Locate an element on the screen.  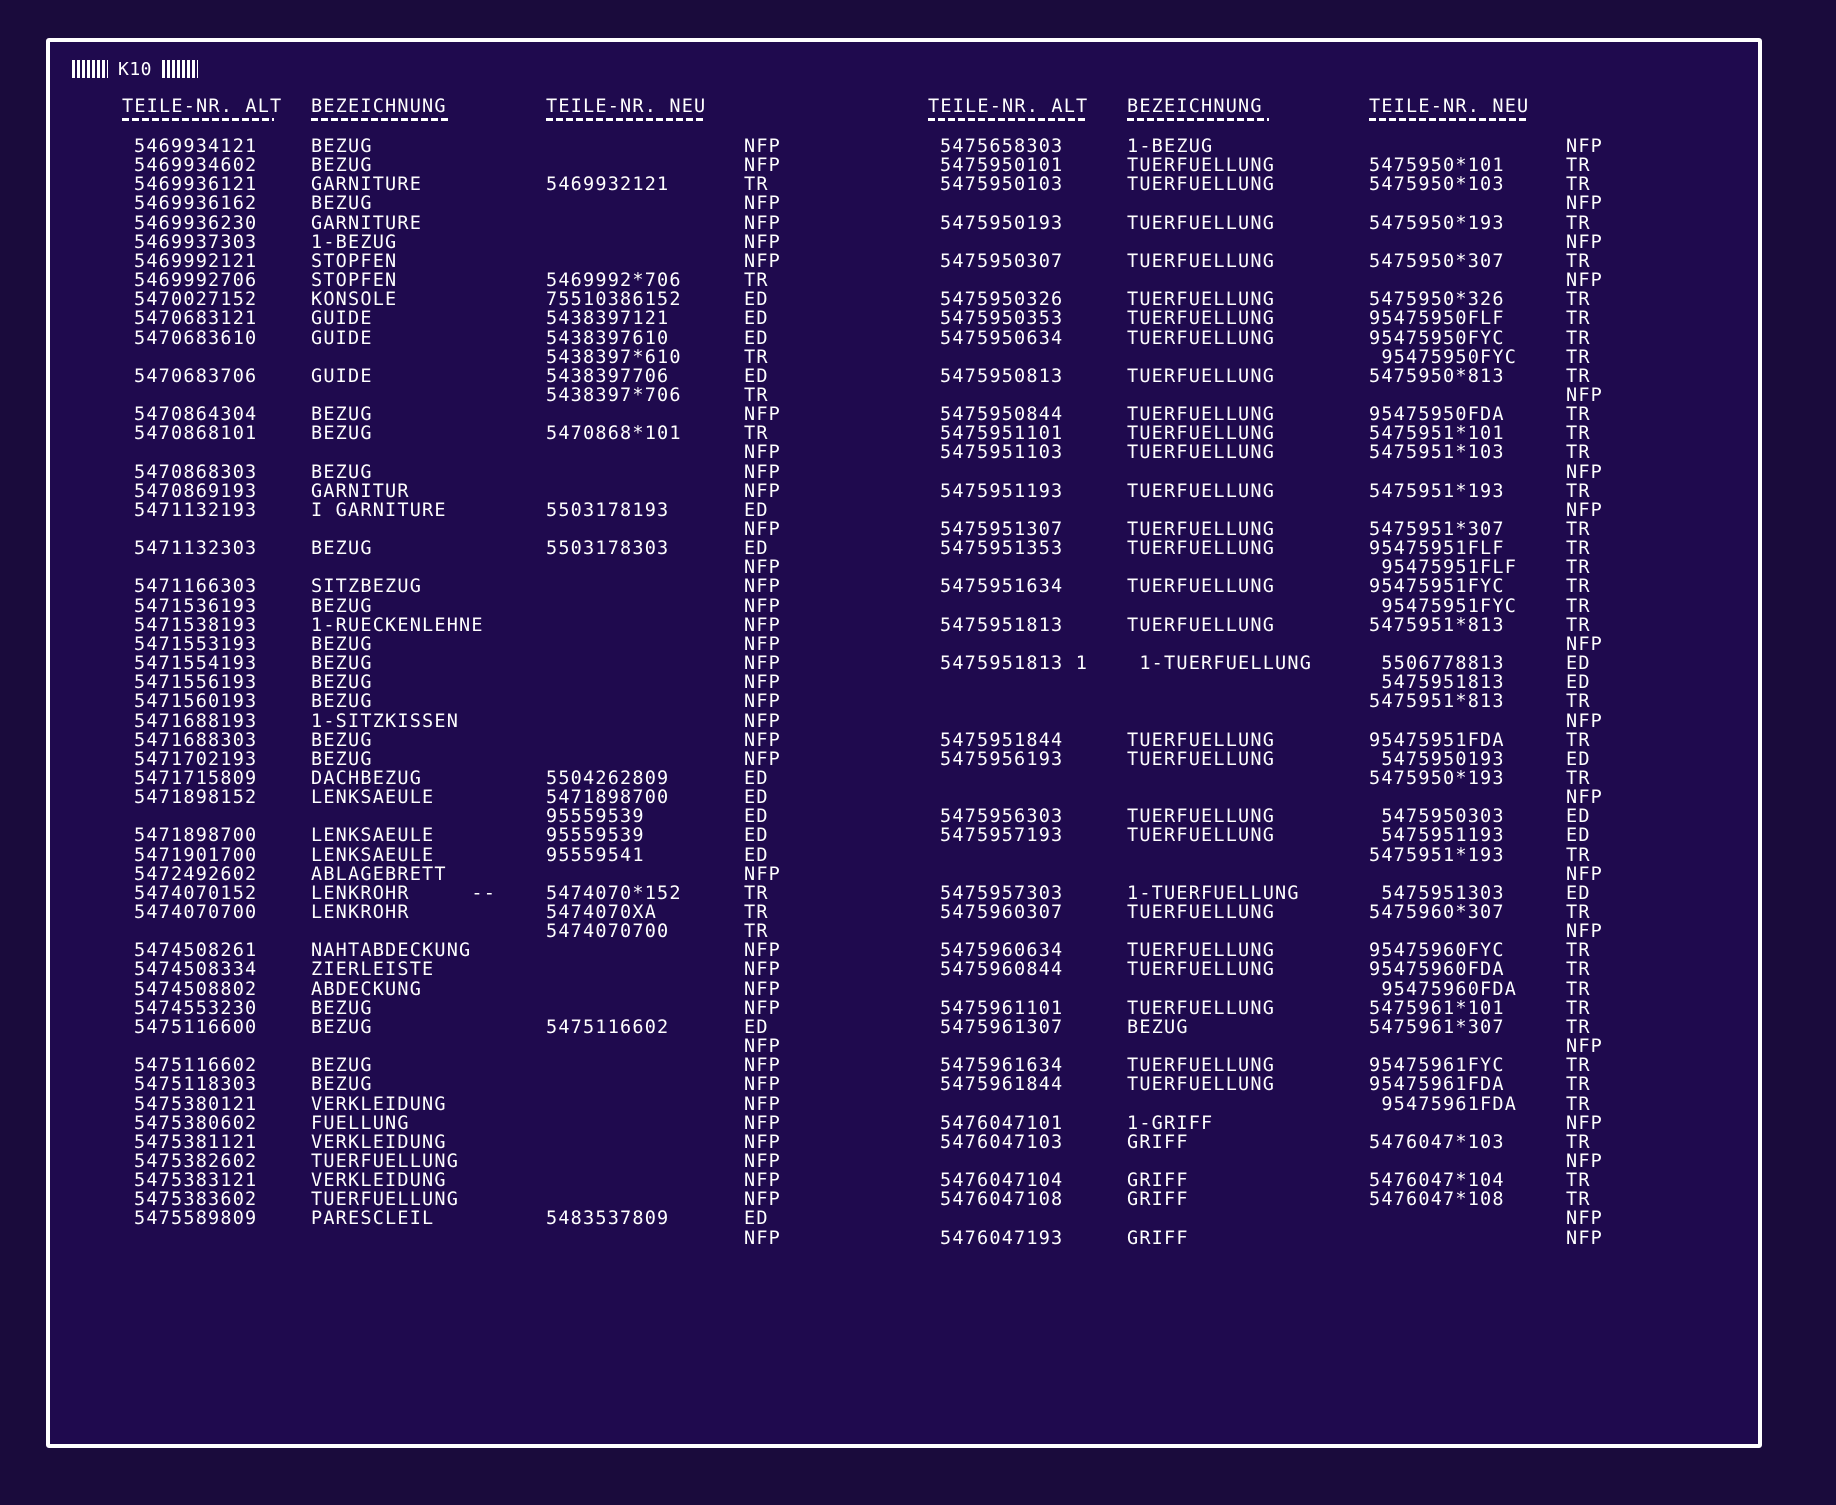
header-mark-block-left is located at coordinates (90, 69).